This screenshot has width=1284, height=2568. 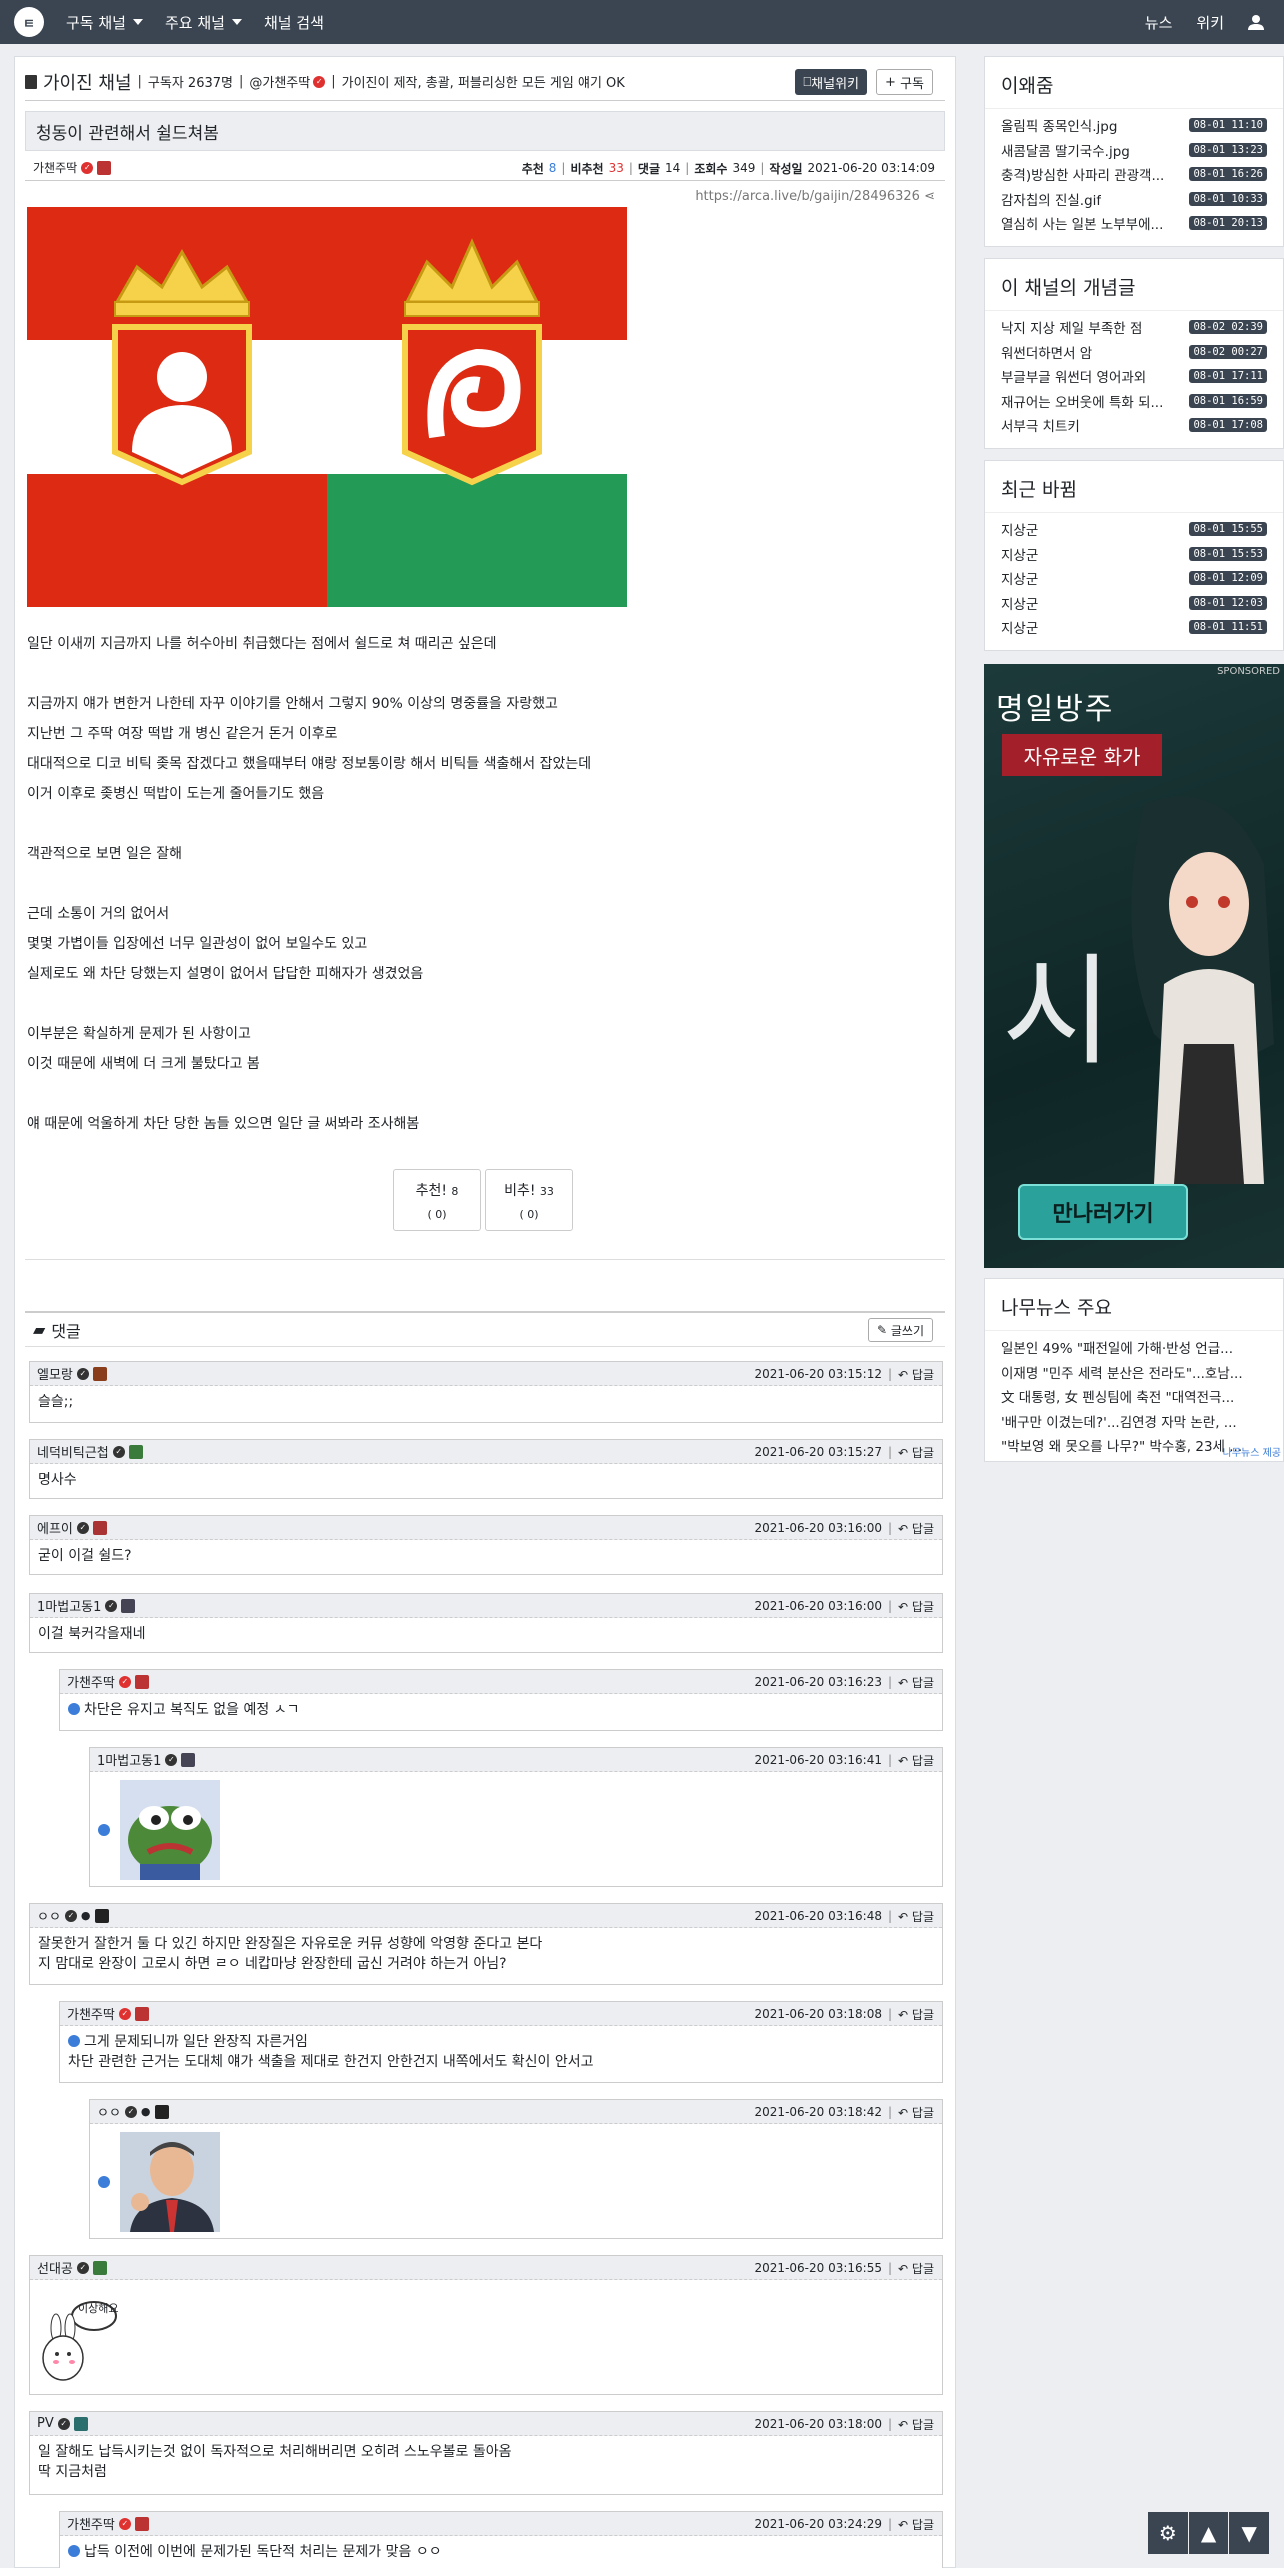 What do you see at coordinates (1248, 671) in the screenshot?
I see `sponsored-label: SPONSORED` at bounding box center [1248, 671].